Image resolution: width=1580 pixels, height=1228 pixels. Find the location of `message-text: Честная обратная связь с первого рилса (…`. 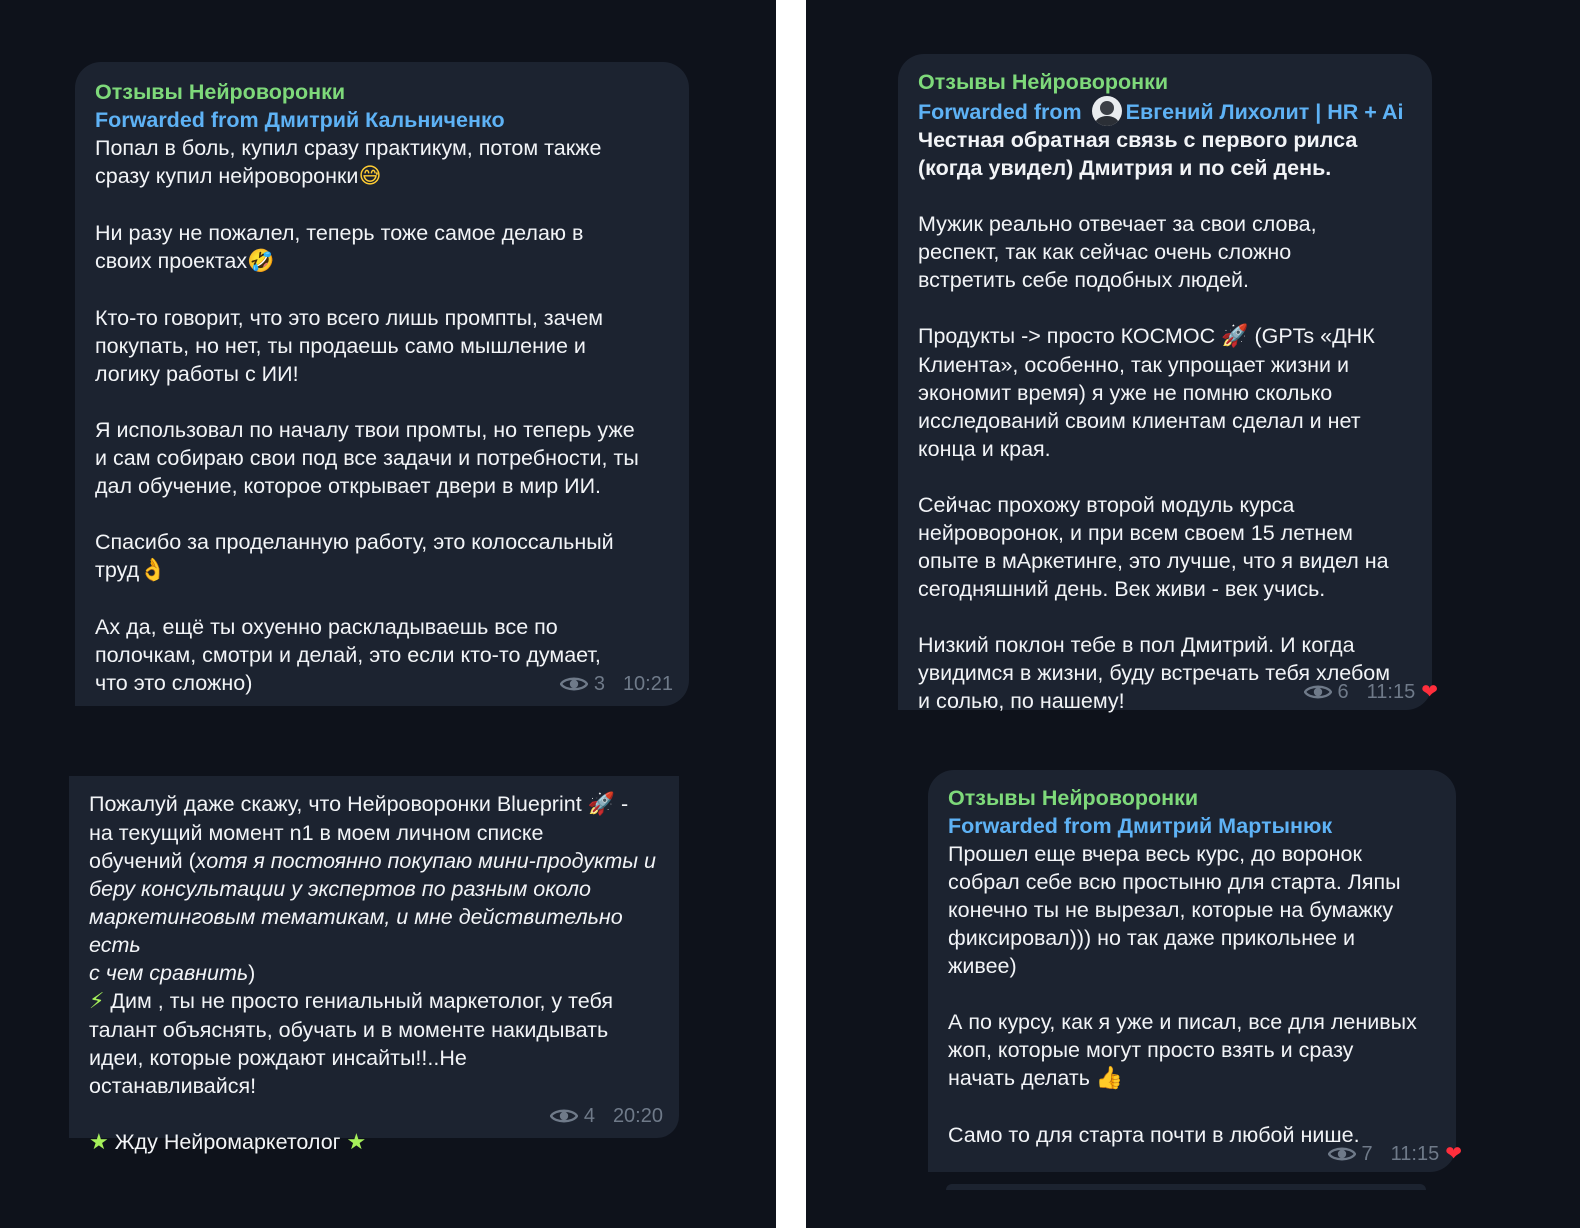

message-text: Честная обратная связь с первого рилса (… is located at coordinates (1154, 420).